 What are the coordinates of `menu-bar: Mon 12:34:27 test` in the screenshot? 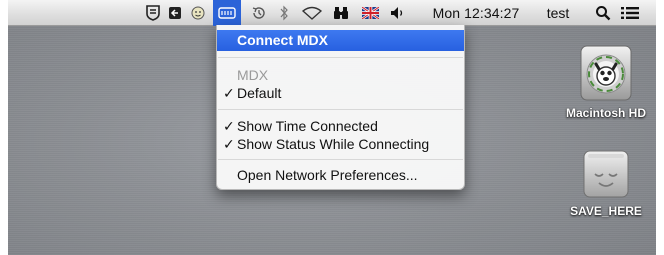 It's located at (332, 13).